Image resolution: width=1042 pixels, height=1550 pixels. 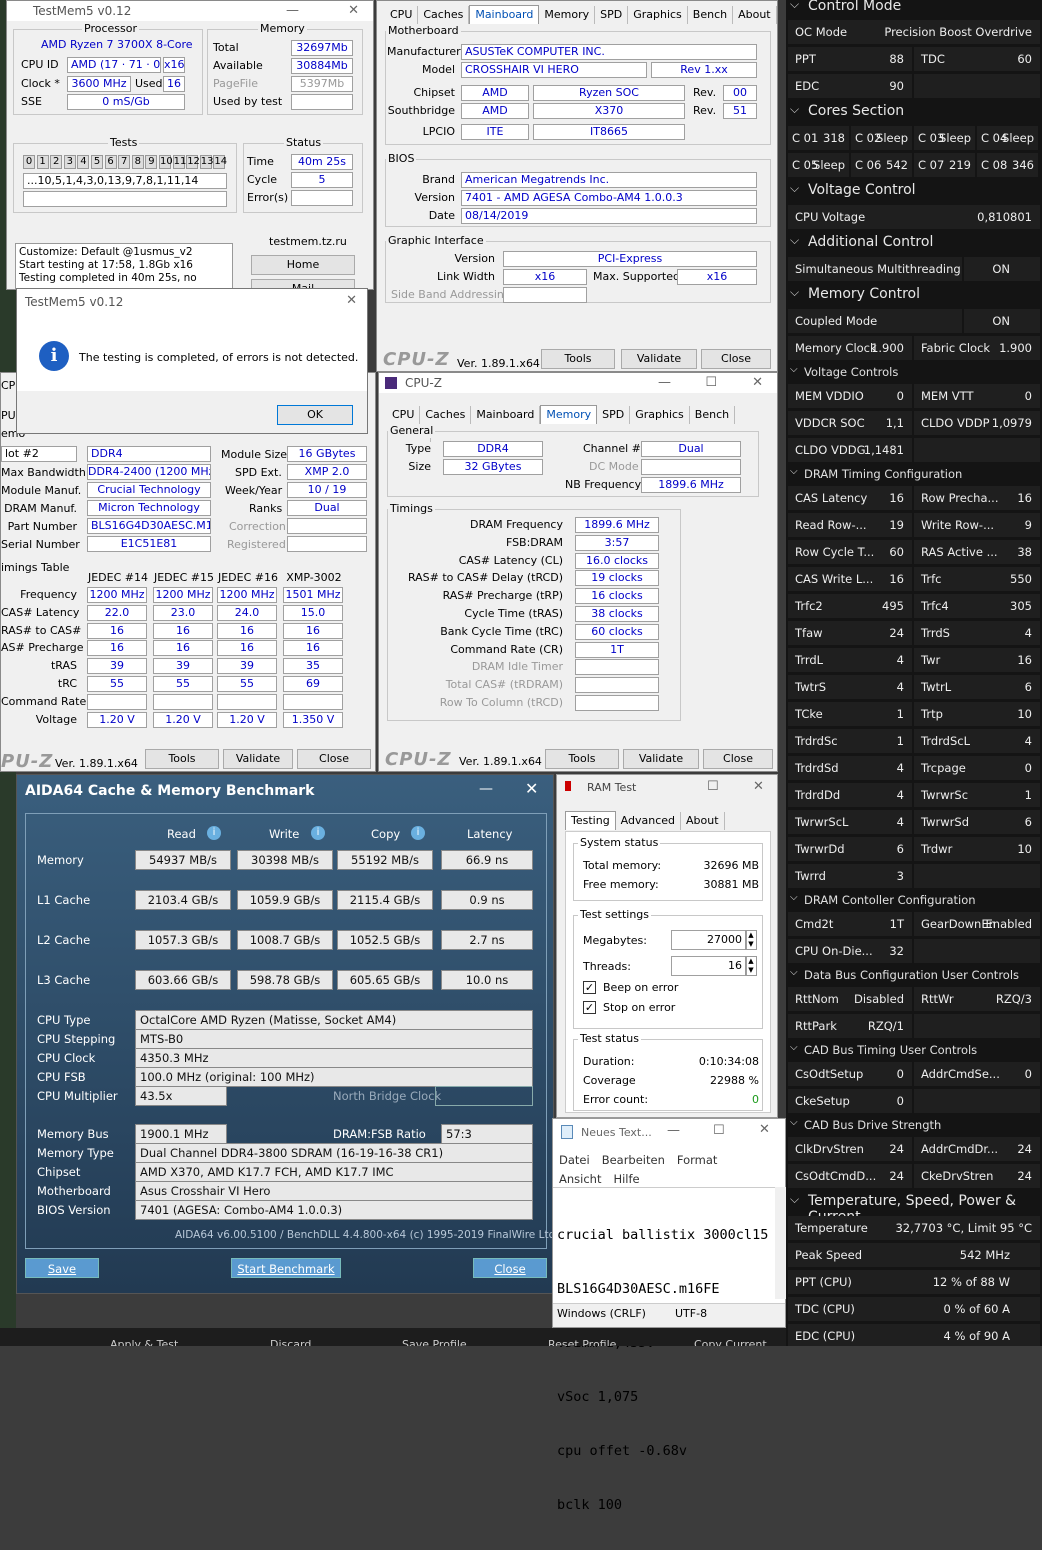 What do you see at coordinates (914, 1050) in the screenshot?
I see `subsection-header: ⌵ CAD Bus Timing User Controls` at bounding box center [914, 1050].